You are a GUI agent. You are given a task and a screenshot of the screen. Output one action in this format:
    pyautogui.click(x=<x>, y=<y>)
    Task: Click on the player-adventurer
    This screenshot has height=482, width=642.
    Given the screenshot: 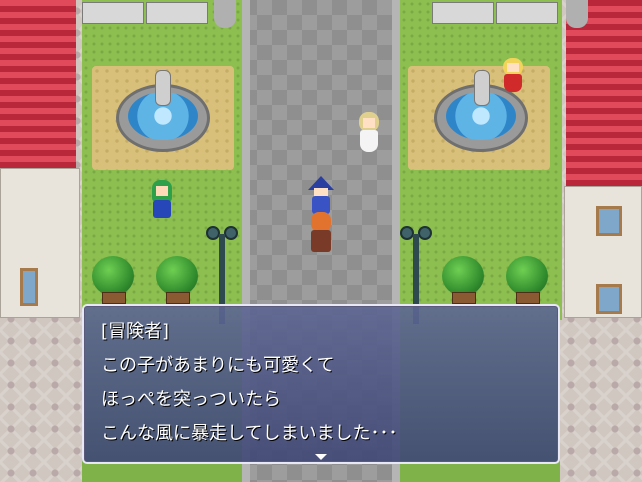 What is the action you would take?
    pyautogui.click(x=321, y=233)
    